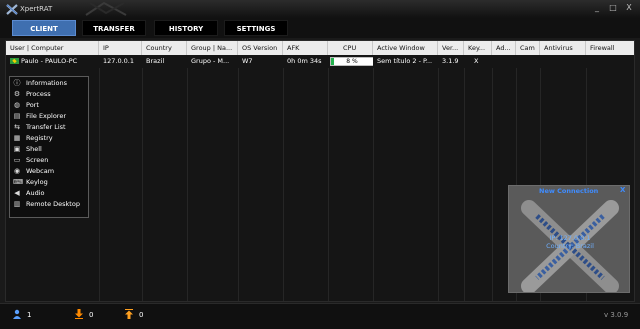  What do you see at coordinates (141, 315) in the screenshot?
I see `uploads-count: 0` at bounding box center [141, 315].